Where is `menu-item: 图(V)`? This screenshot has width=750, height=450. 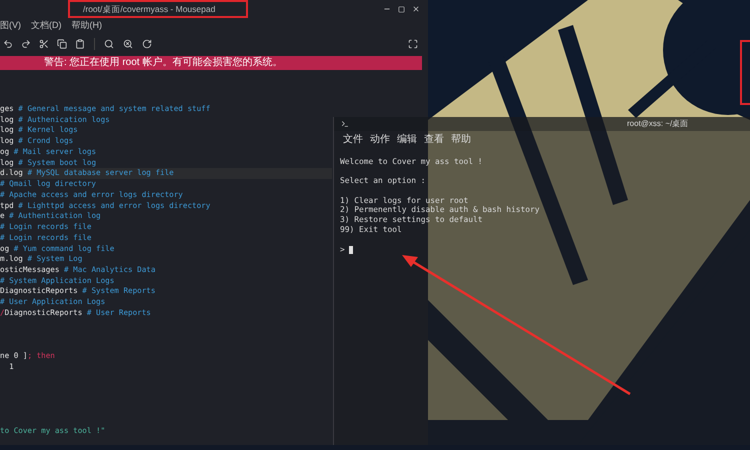
menu-item: 图(V) is located at coordinates (10, 26).